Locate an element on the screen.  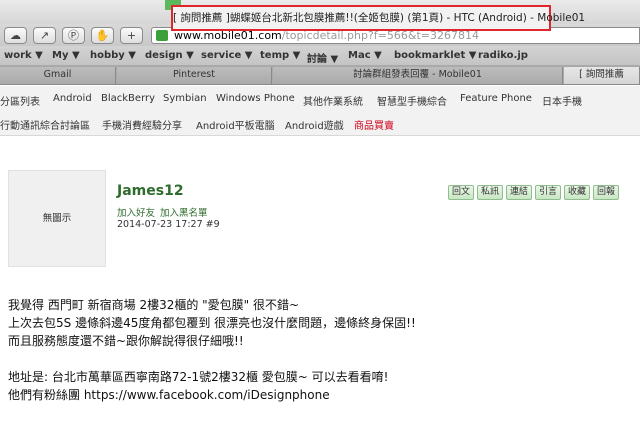
nav-android-games: Android遊戲 is located at coordinates (314, 124).